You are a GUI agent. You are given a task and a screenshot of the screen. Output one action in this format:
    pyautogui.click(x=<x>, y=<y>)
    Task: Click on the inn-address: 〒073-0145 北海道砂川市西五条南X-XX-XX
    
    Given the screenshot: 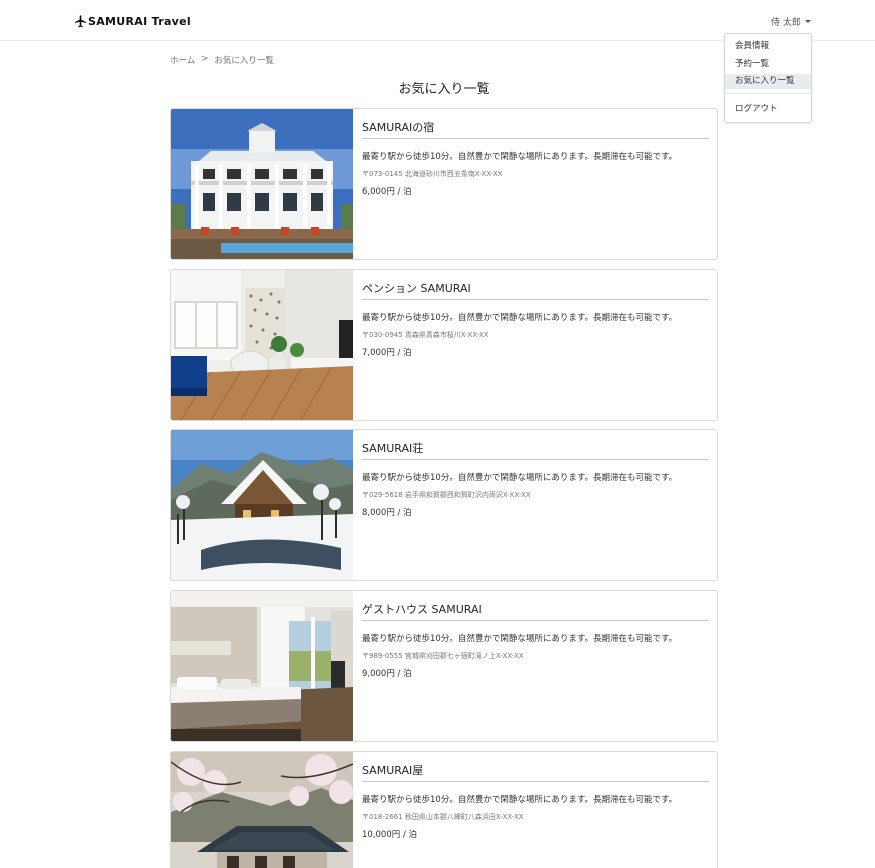 What is the action you would take?
    pyautogui.click(x=432, y=174)
    